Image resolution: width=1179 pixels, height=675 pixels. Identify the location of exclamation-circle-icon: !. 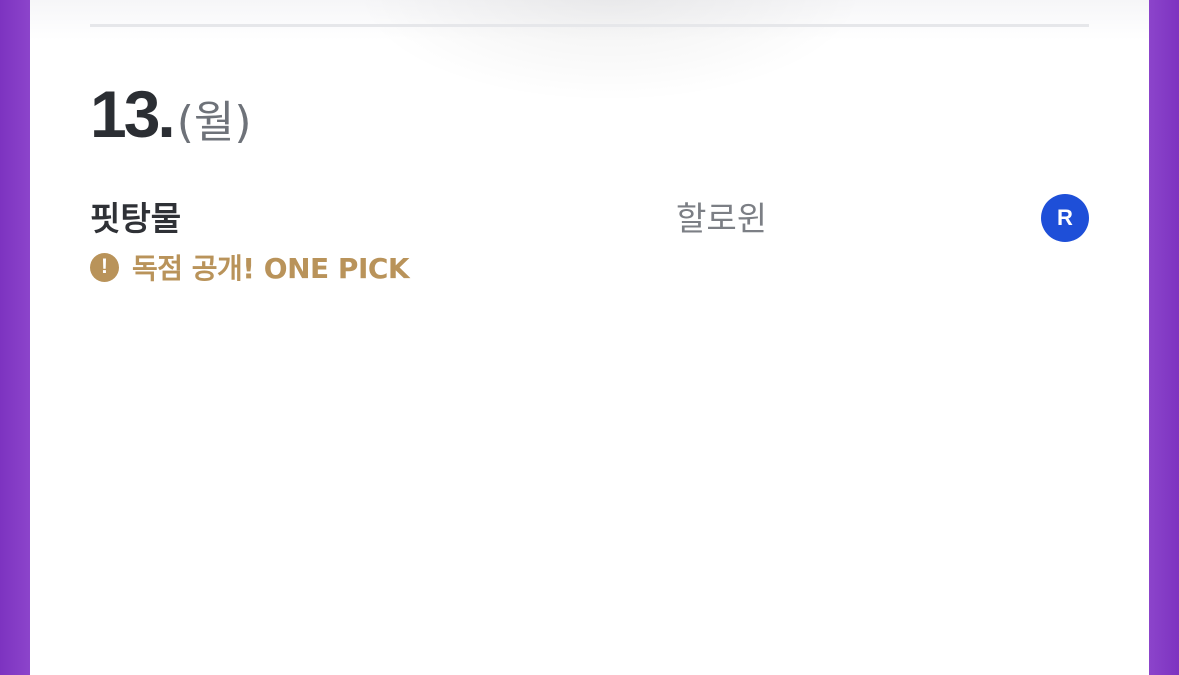
(104, 267).